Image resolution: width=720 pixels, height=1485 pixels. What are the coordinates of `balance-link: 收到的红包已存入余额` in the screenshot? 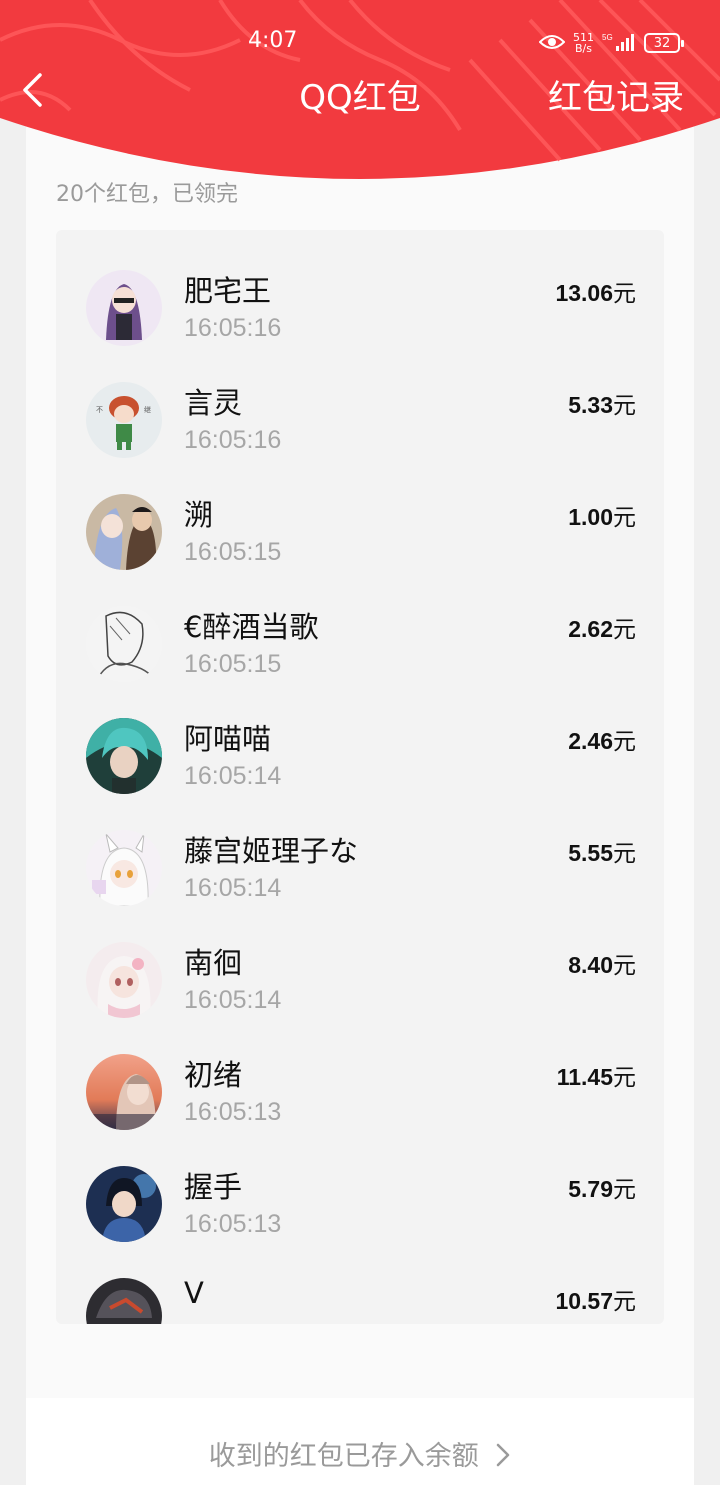 It's located at (360, 1453).